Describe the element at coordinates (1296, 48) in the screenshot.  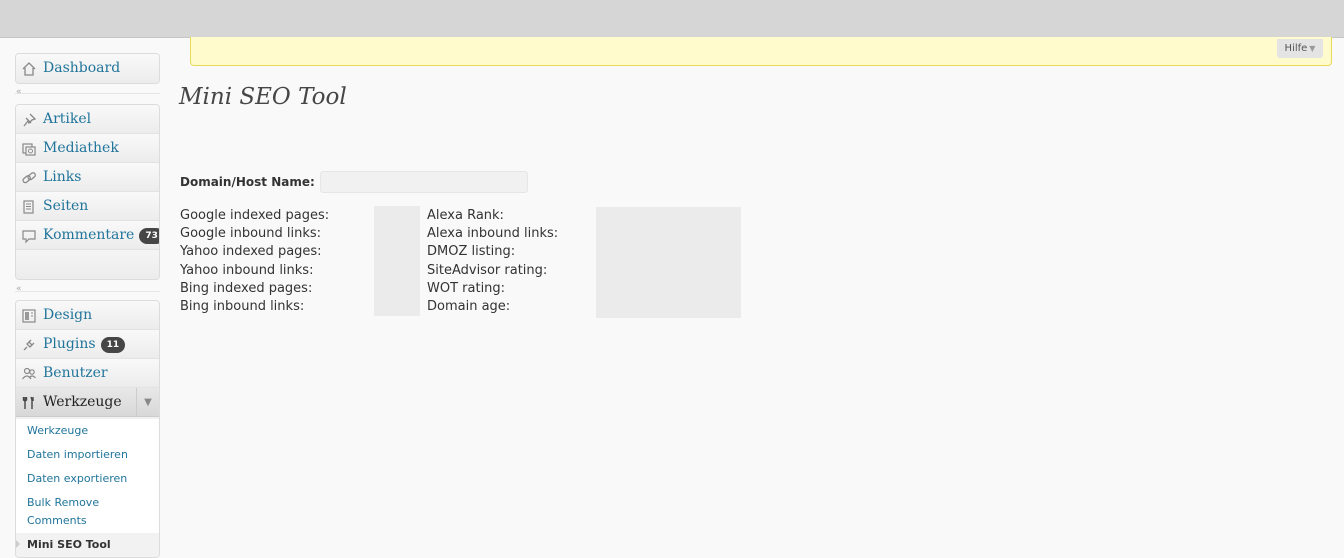
I see `help-tab-label: Hilfe` at that location.